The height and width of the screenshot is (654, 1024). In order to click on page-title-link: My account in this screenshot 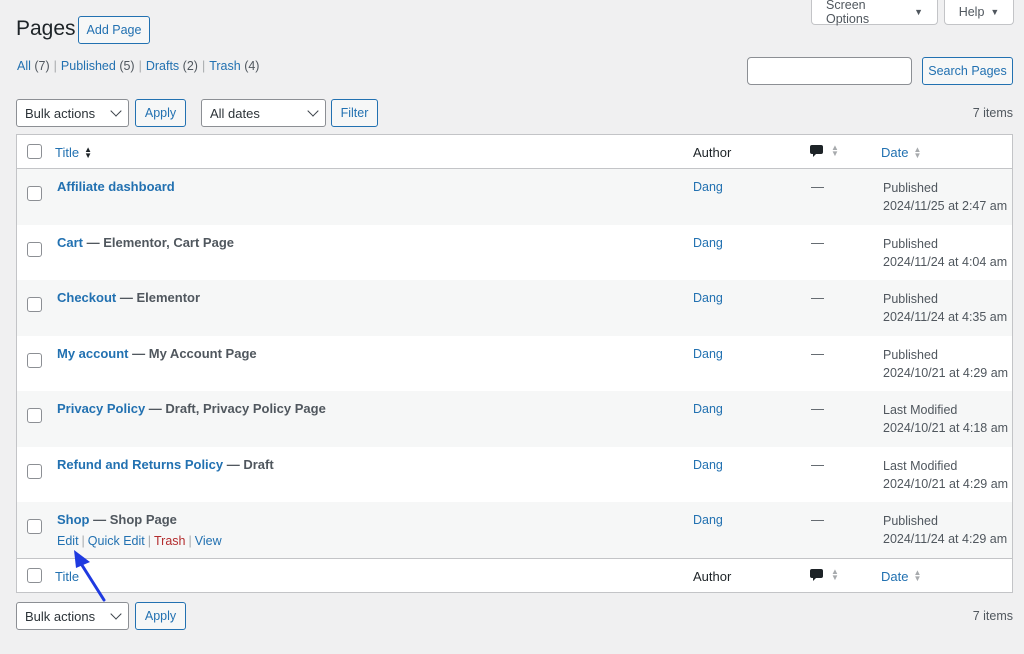, I will do `click(93, 353)`.